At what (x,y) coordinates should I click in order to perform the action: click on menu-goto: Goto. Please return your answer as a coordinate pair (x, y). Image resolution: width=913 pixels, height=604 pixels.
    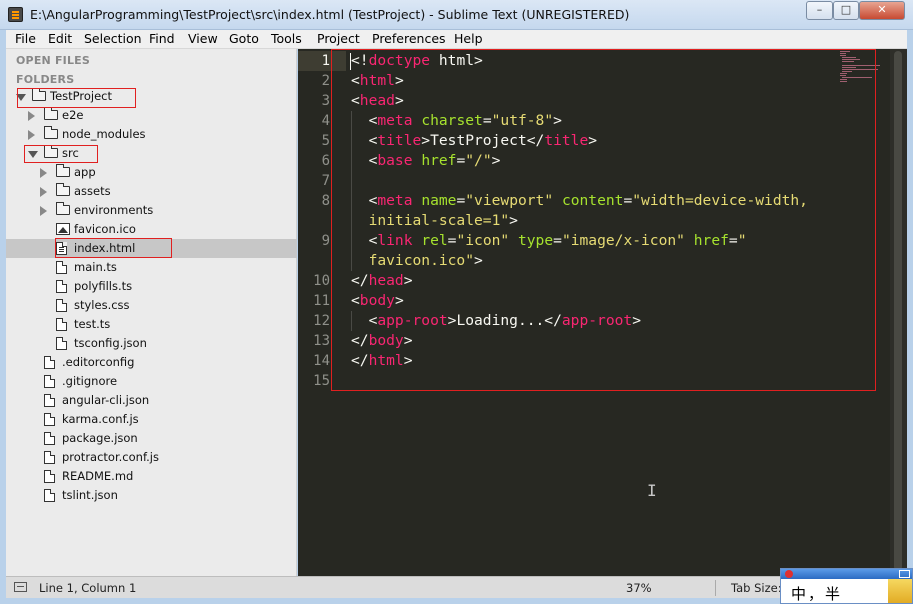
    Looking at the image, I should click on (244, 38).